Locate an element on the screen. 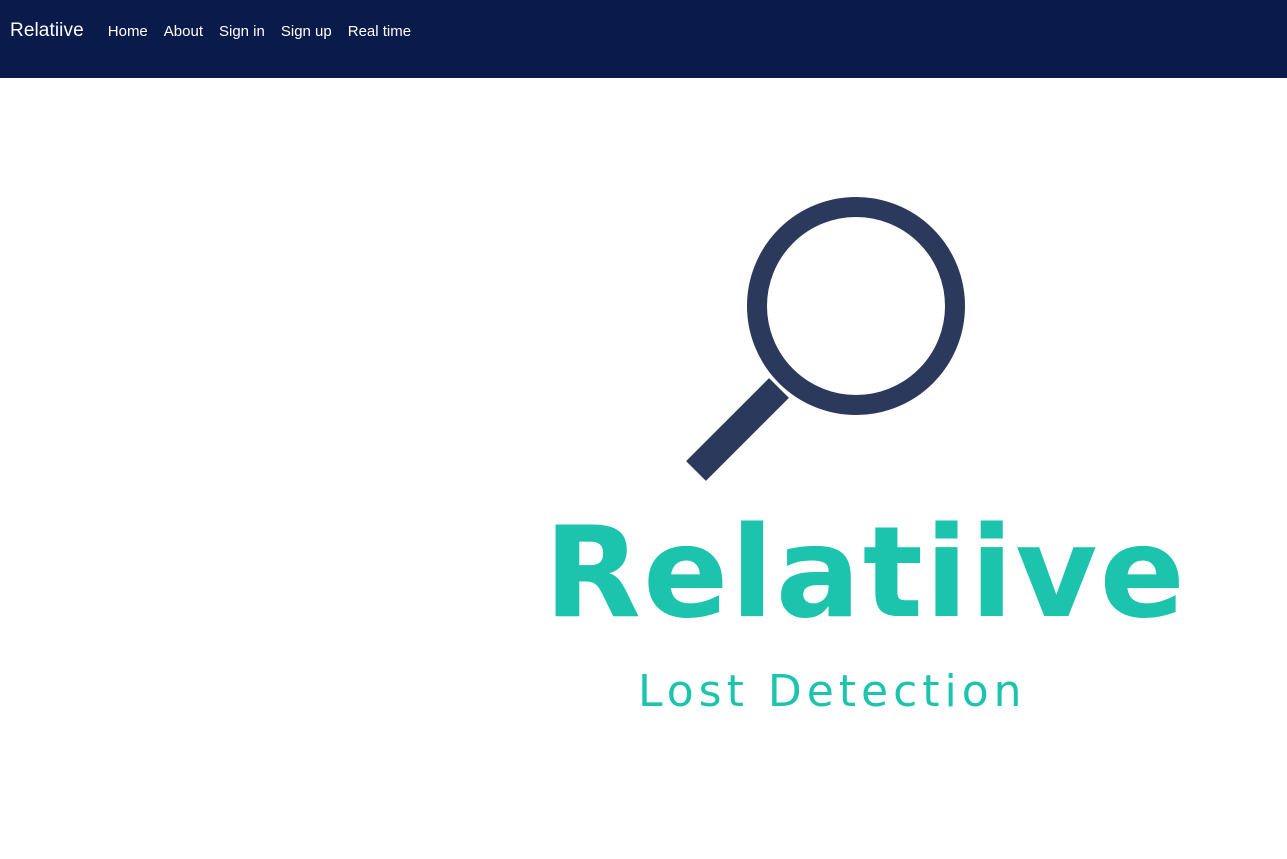  magnifier-icon is located at coordinates (825, 339).